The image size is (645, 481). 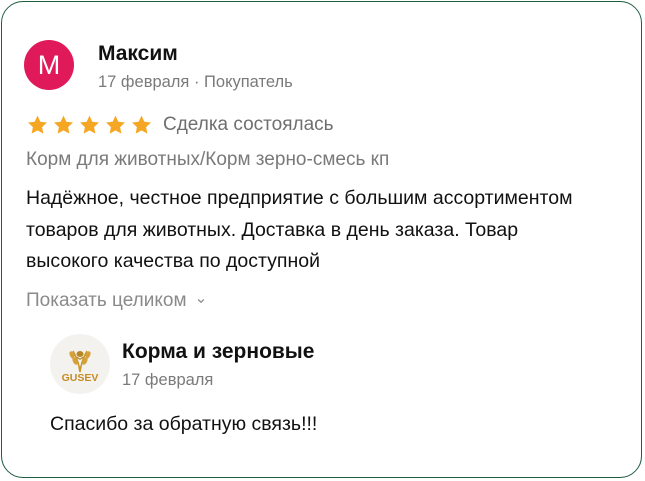 What do you see at coordinates (106, 300) in the screenshot?
I see `show-more-label: Показать целиком` at bounding box center [106, 300].